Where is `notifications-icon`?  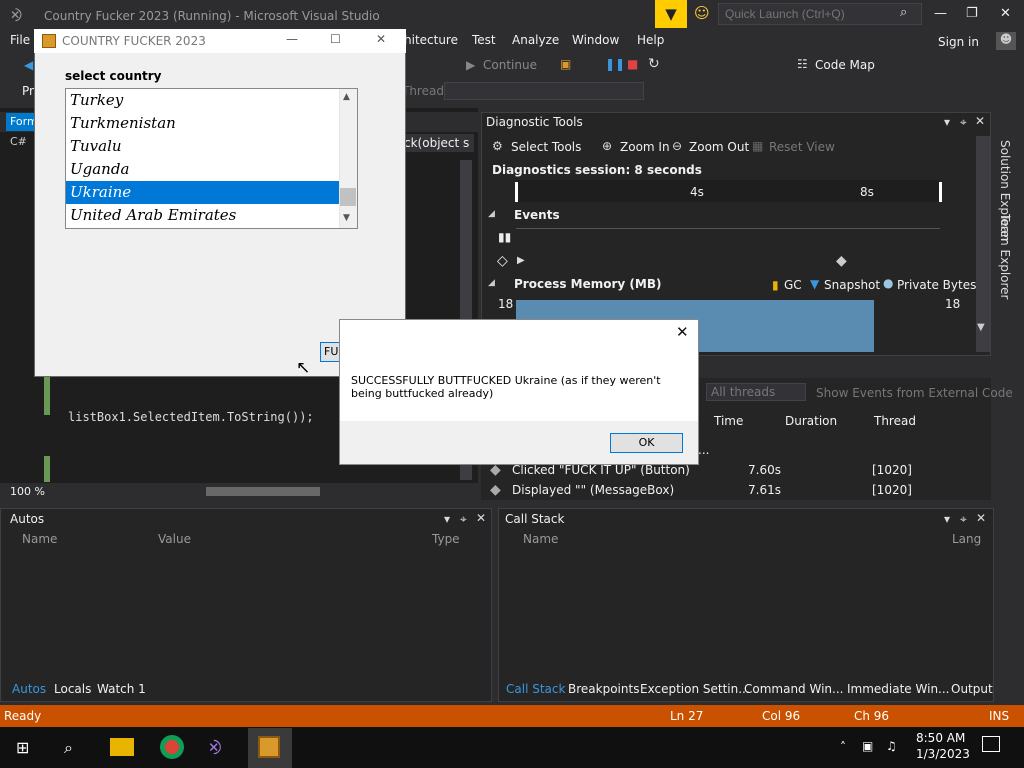 notifications-icon is located at coordinates (991, 744).